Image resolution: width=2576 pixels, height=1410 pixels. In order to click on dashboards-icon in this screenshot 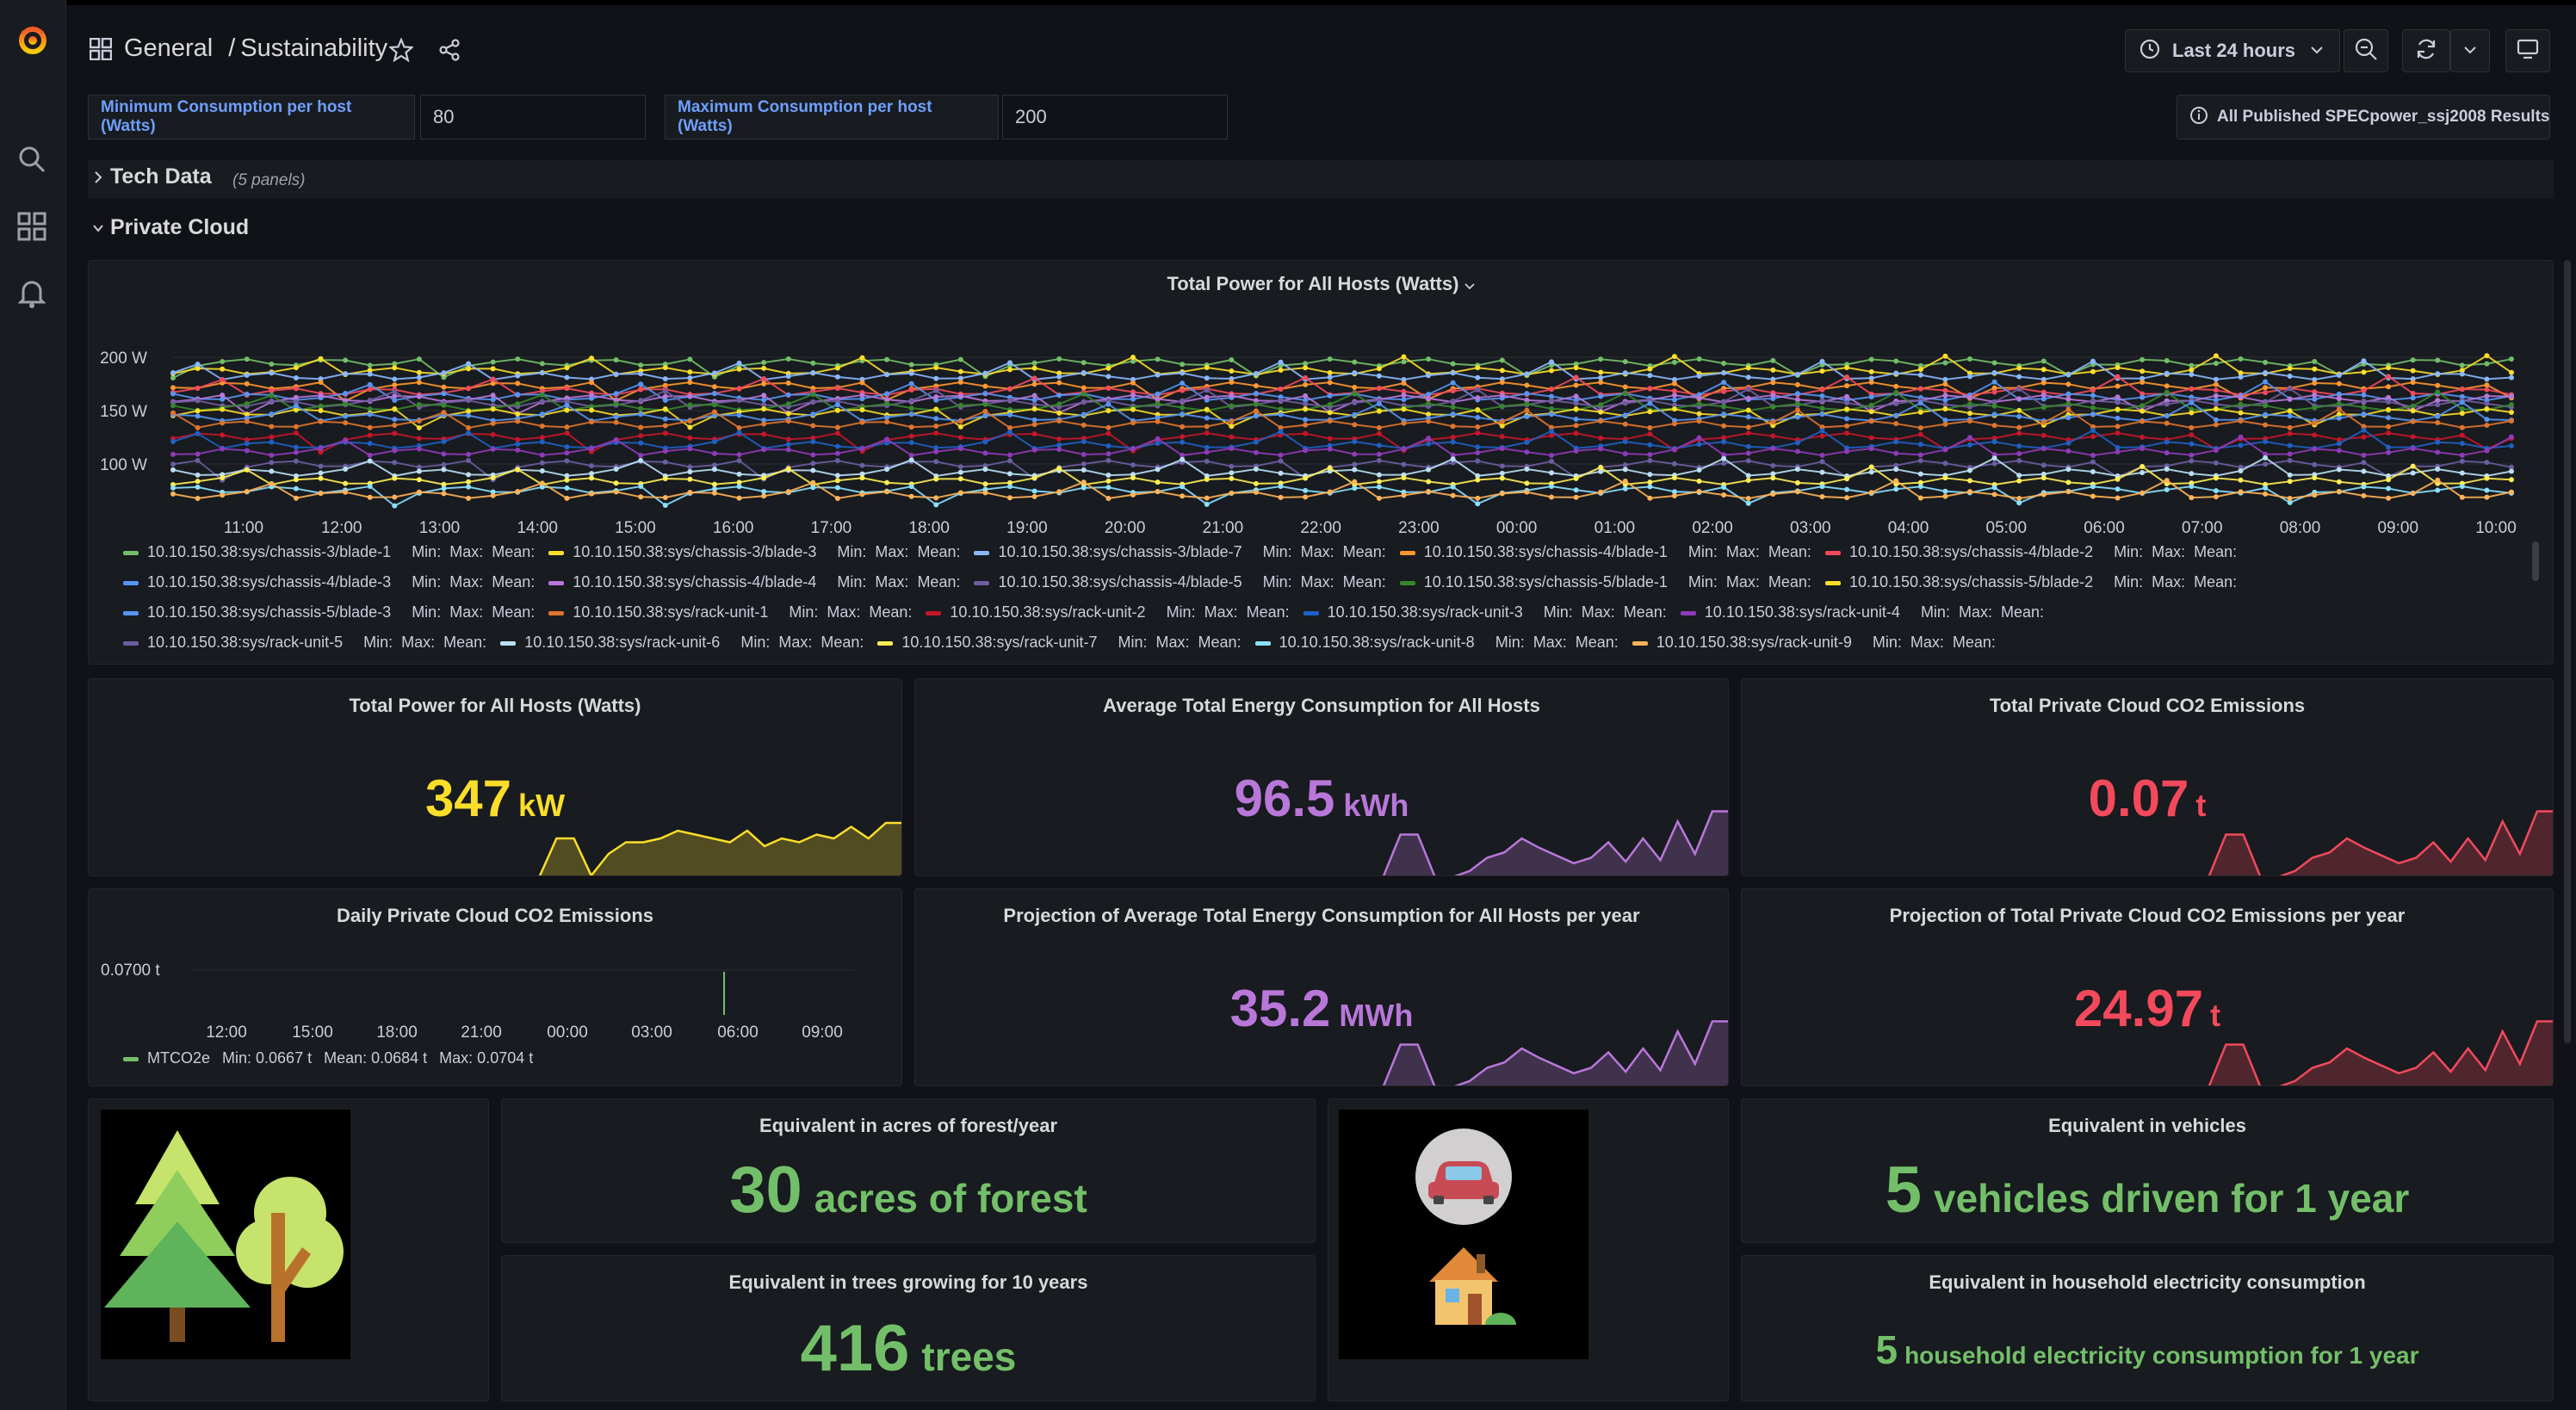, I will do `click(32, 229)`.